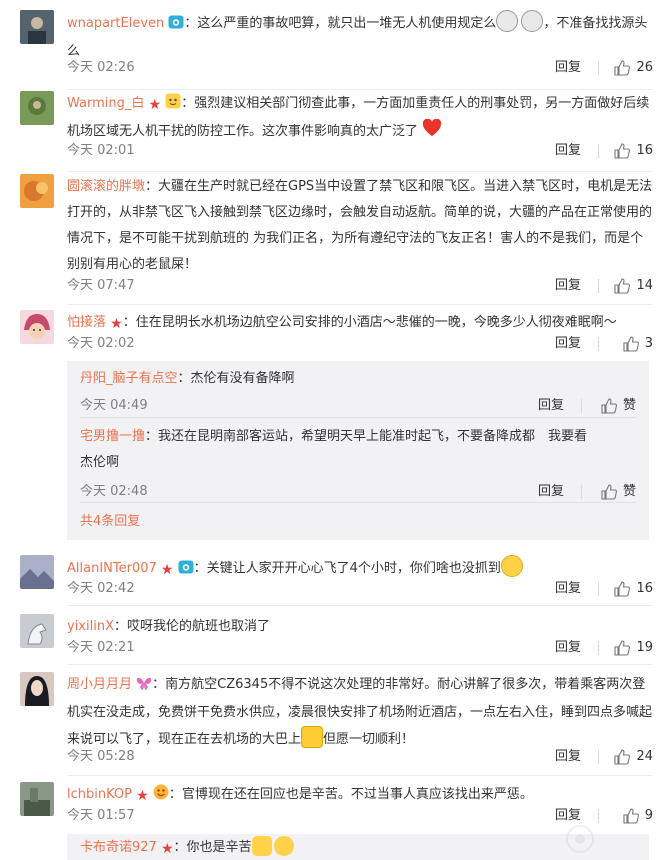 The height and width of the screenshot is (860, 671). What do you see at coordinates (114, 405) in the screenshot?
I see `reply-time: 今天 04:49` at bounding box center [114, 405].